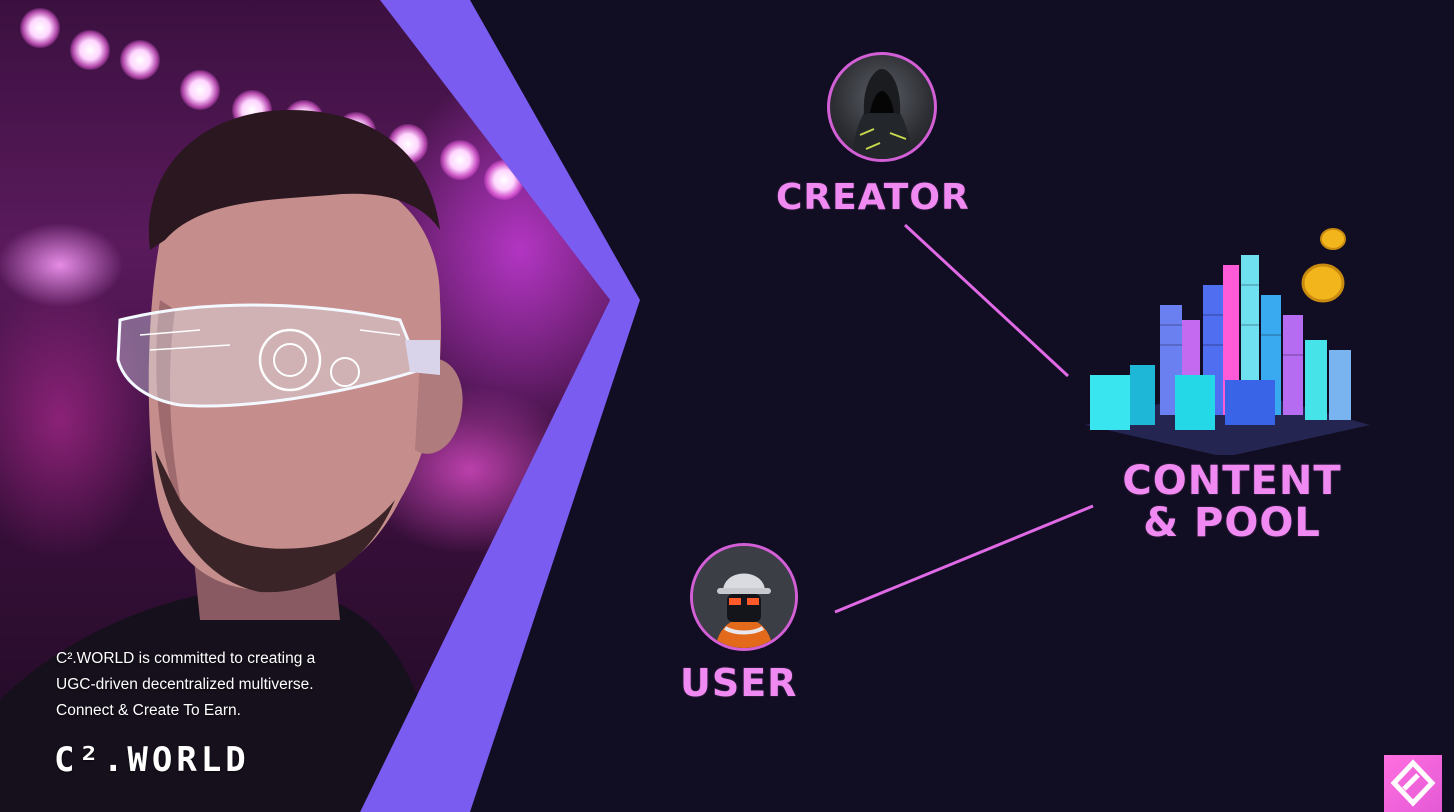  I want to click on user-avatar, so click(744, 597).